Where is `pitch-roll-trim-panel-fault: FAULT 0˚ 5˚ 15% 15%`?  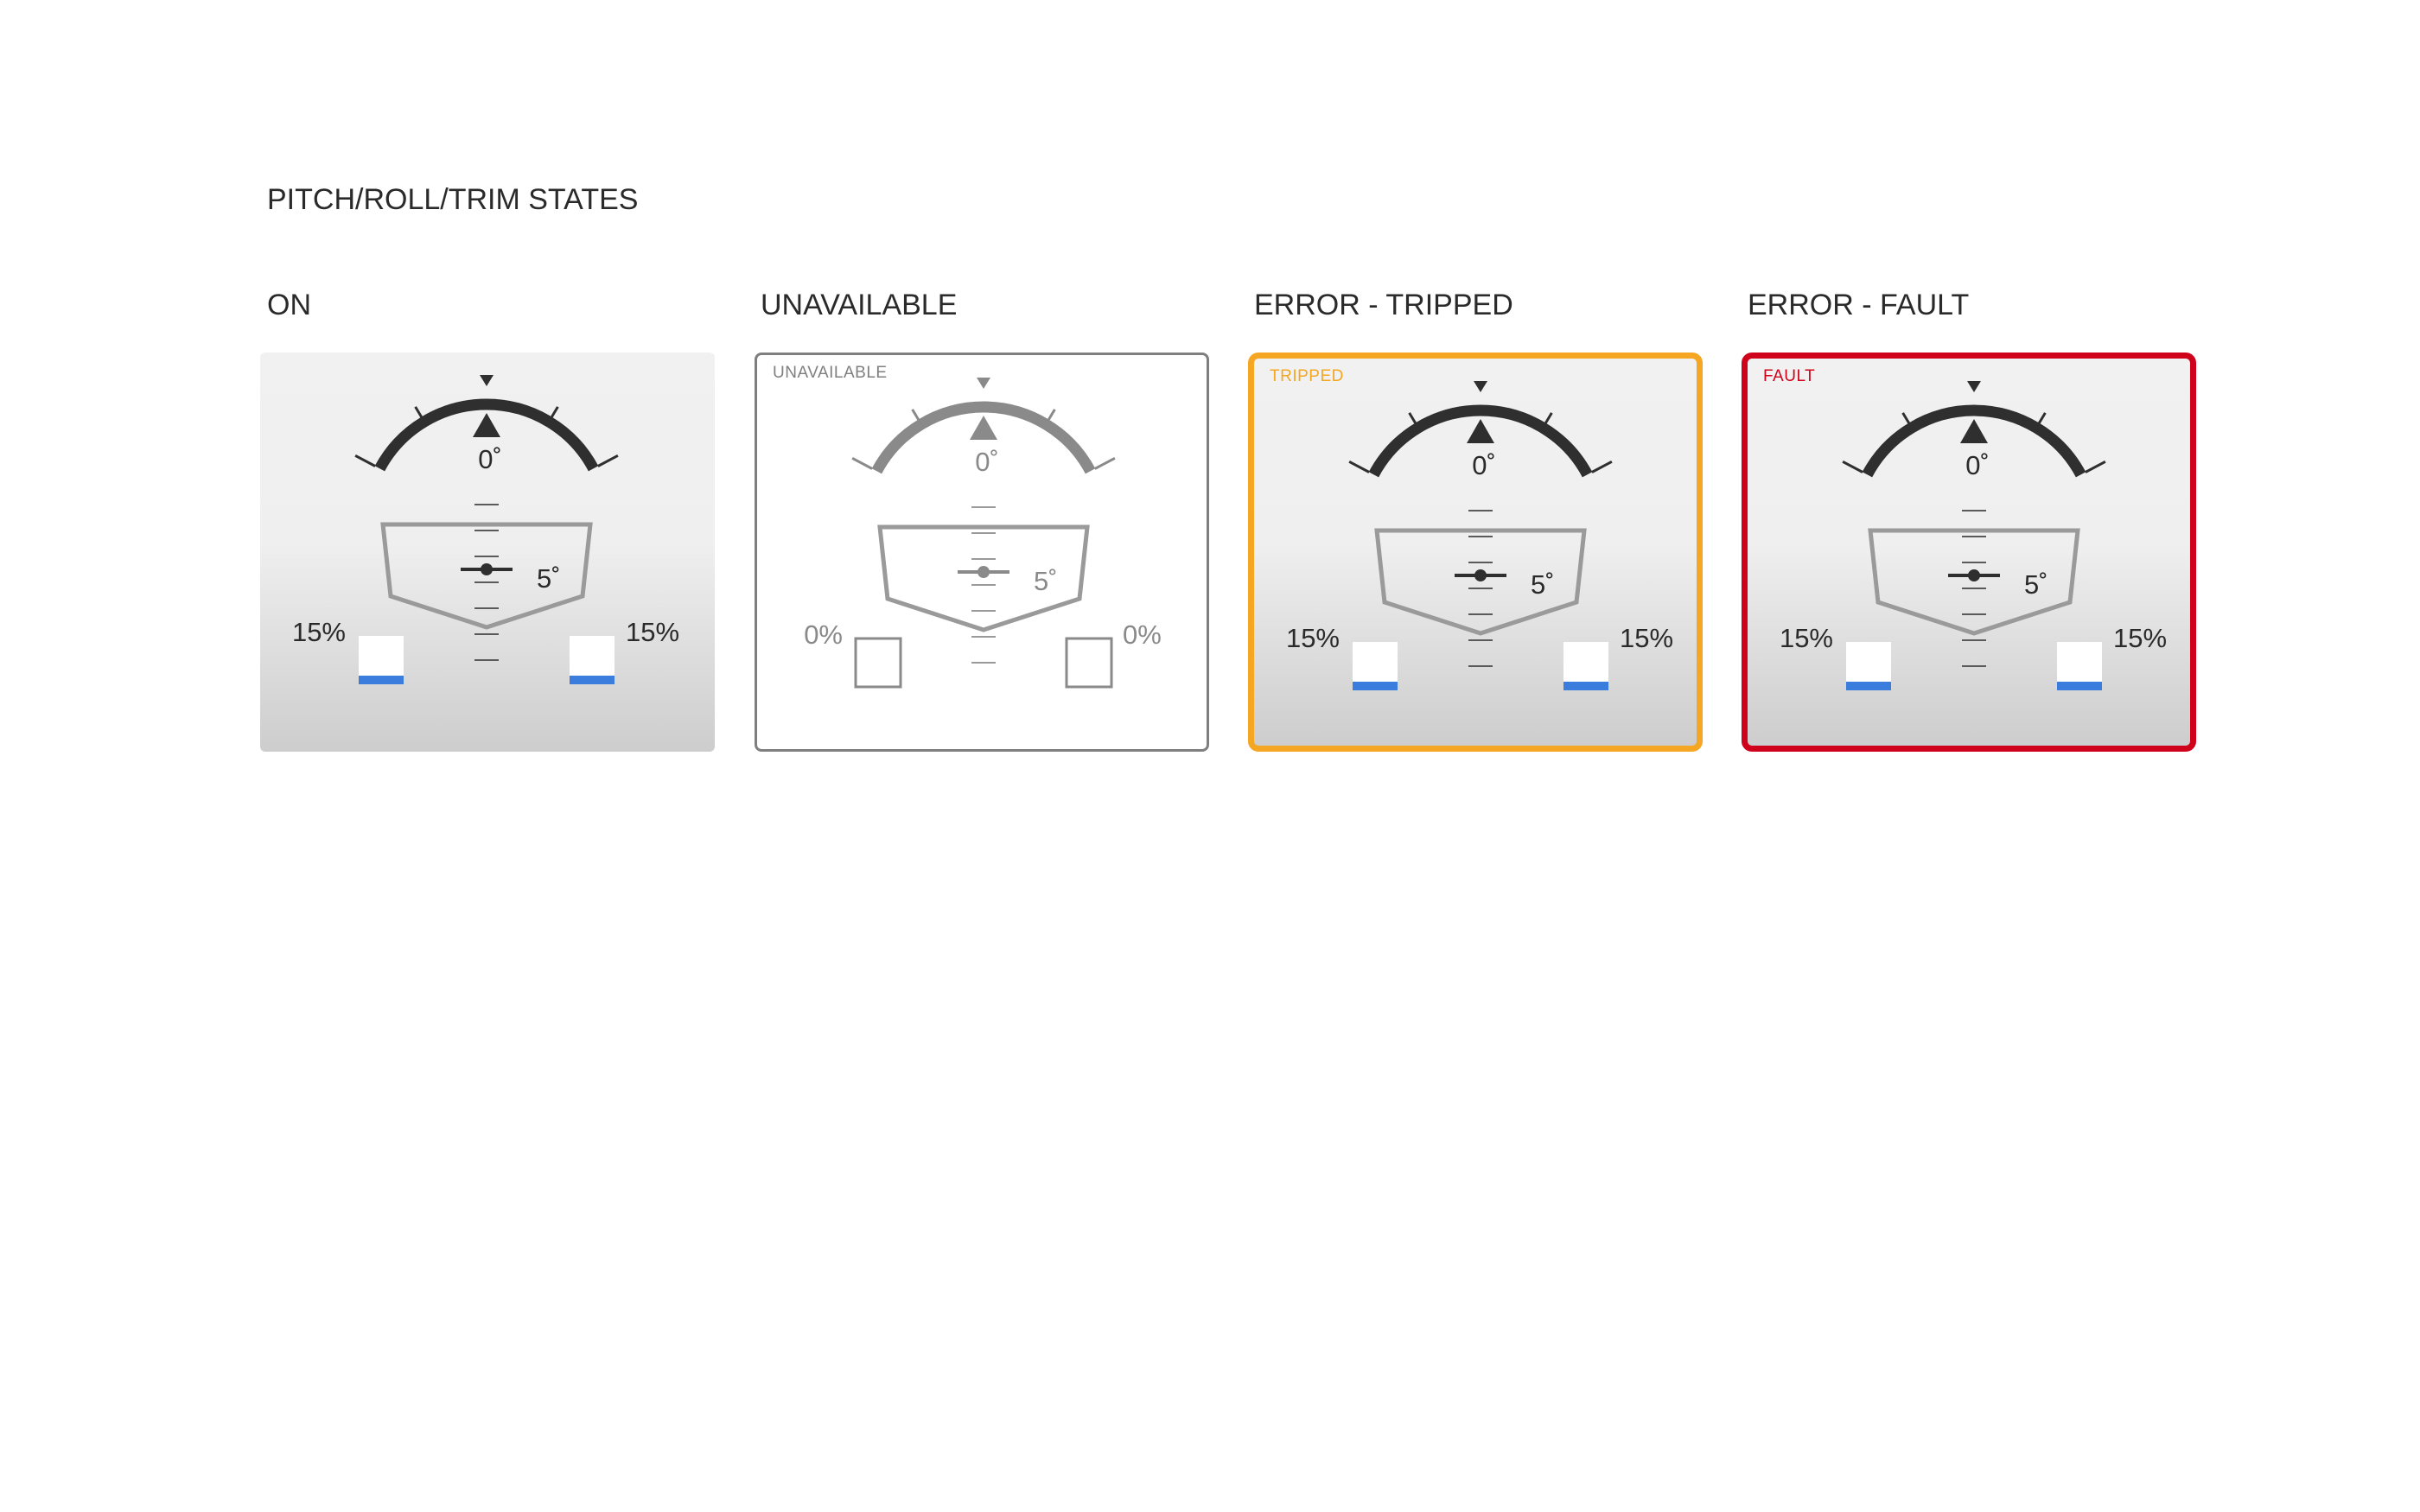 pitch-roll-trim-panel-fault: FAULT 0˚ 5˚ 15% 15% is located at coordinates (1969, 552).